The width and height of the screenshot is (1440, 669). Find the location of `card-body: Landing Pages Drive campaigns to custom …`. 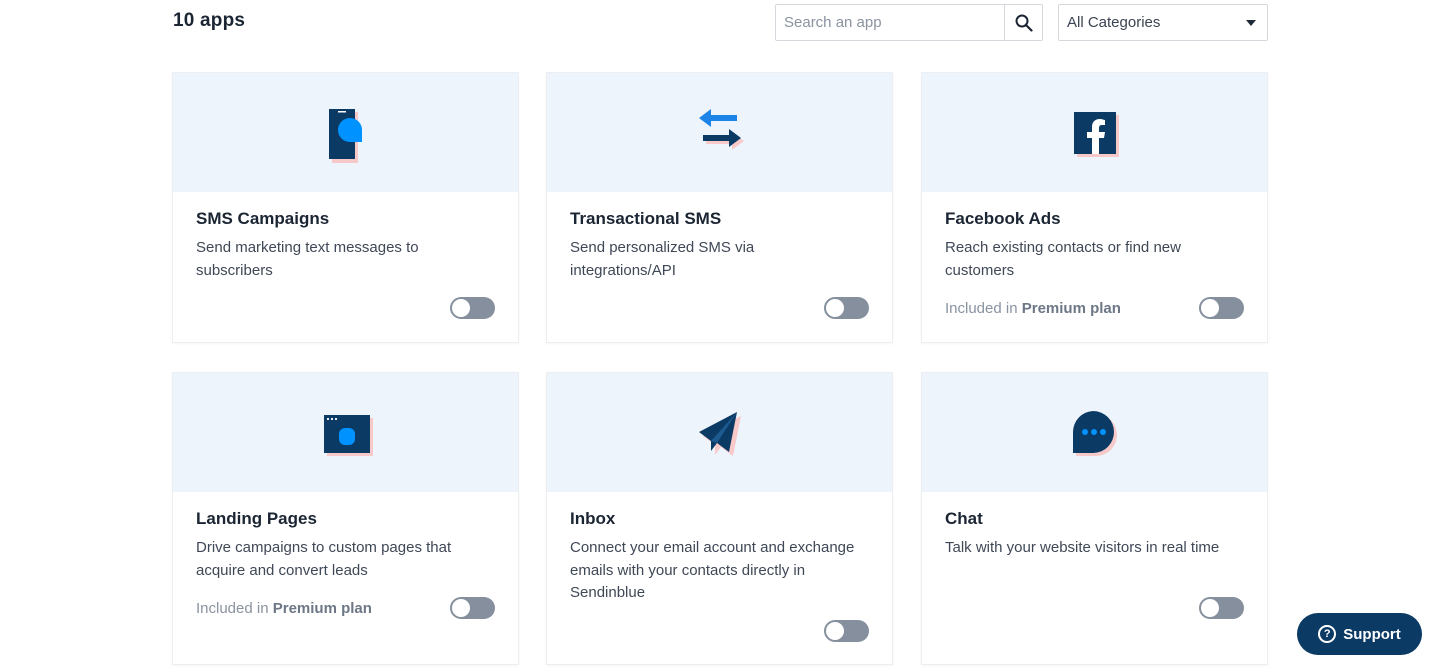

card-body: Landing Pages Drive campaigns to custom … is located at coordinates (345, 545).